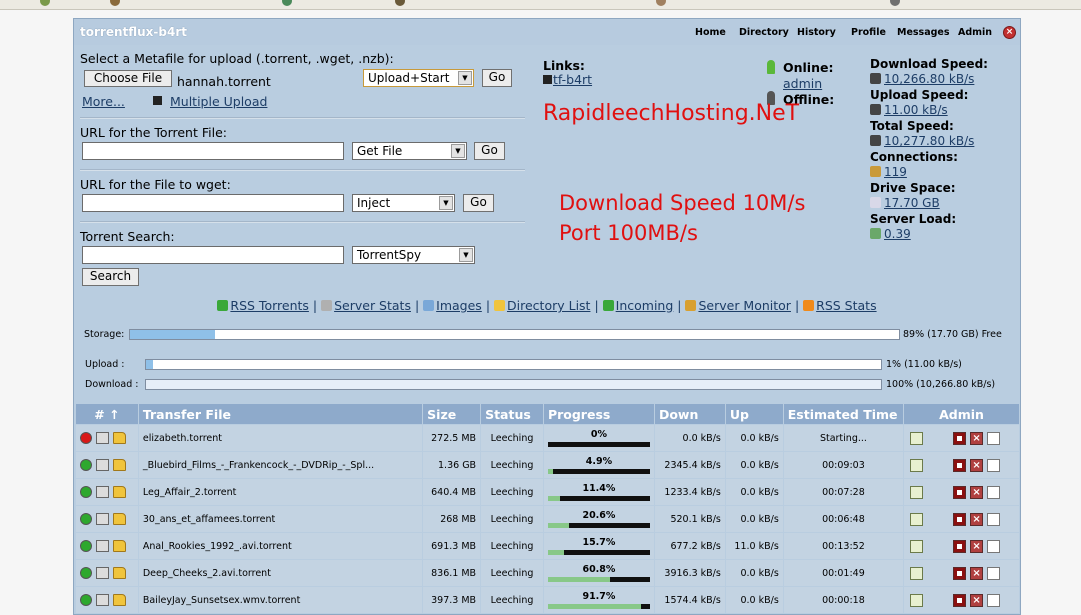  What do you see at coordinates (128, 78) in the screenshot?
I see `choose-file-button: Choose File` at bounding box center [128, 78].